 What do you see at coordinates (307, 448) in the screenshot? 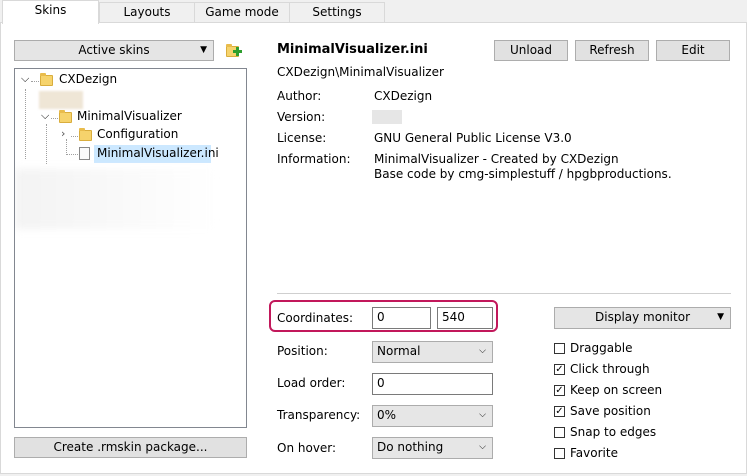
I see `on-hover-label: On hover:` at bounding box center [307, 448].